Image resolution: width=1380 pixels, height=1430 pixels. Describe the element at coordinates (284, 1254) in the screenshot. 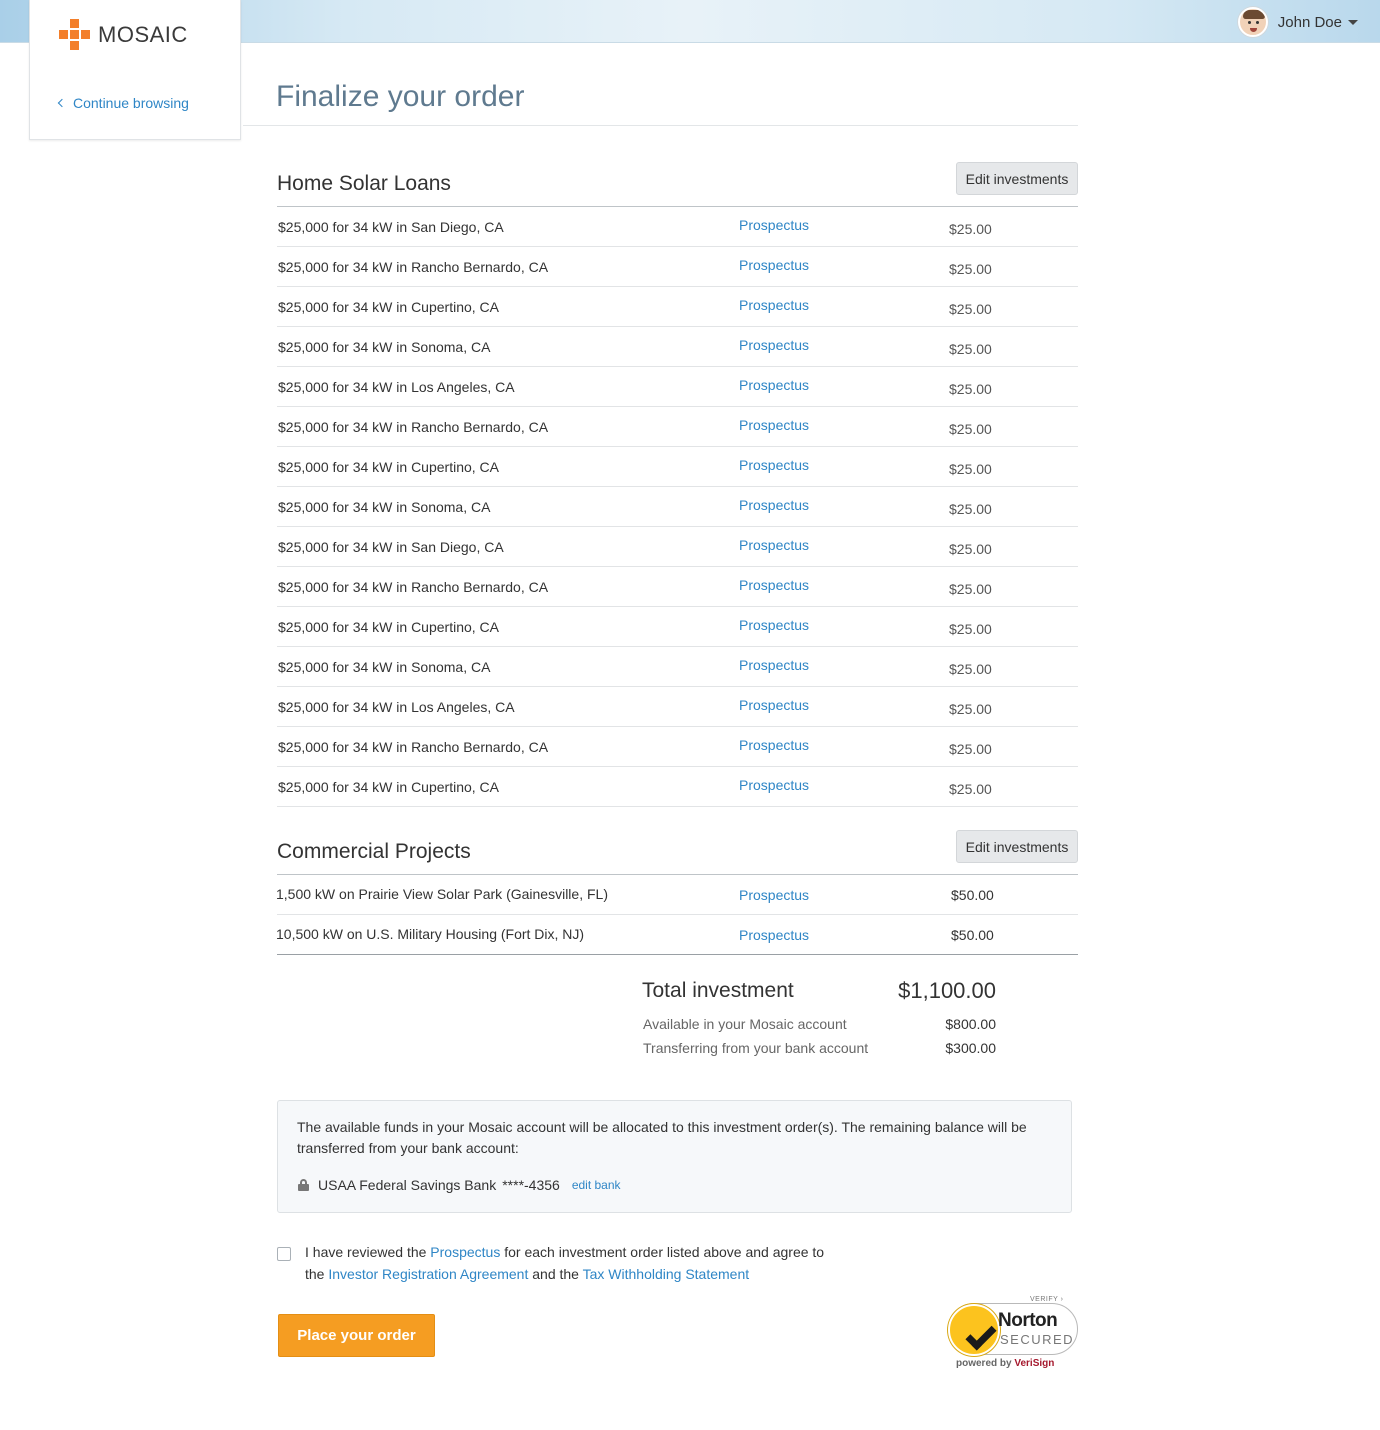

I see `agreement-checkbox` at that location.